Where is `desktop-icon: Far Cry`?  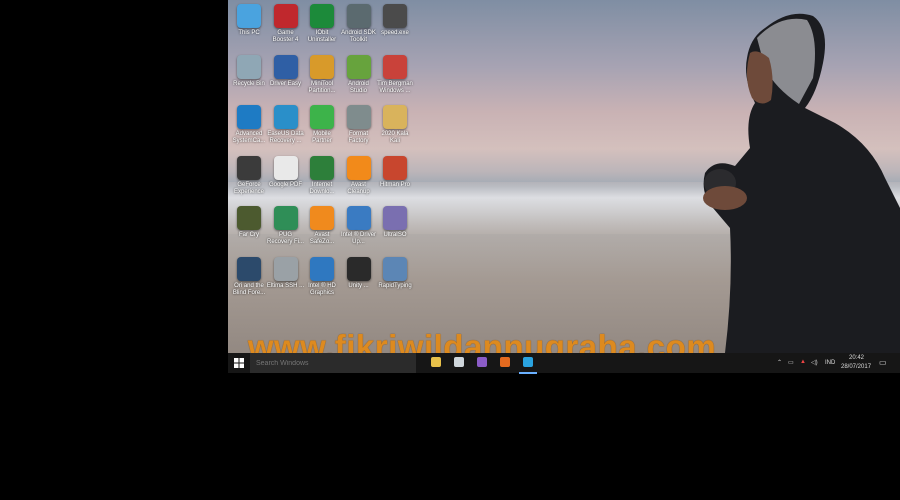 desktop-icon: Far Cry is located at coordinates (249, 227).